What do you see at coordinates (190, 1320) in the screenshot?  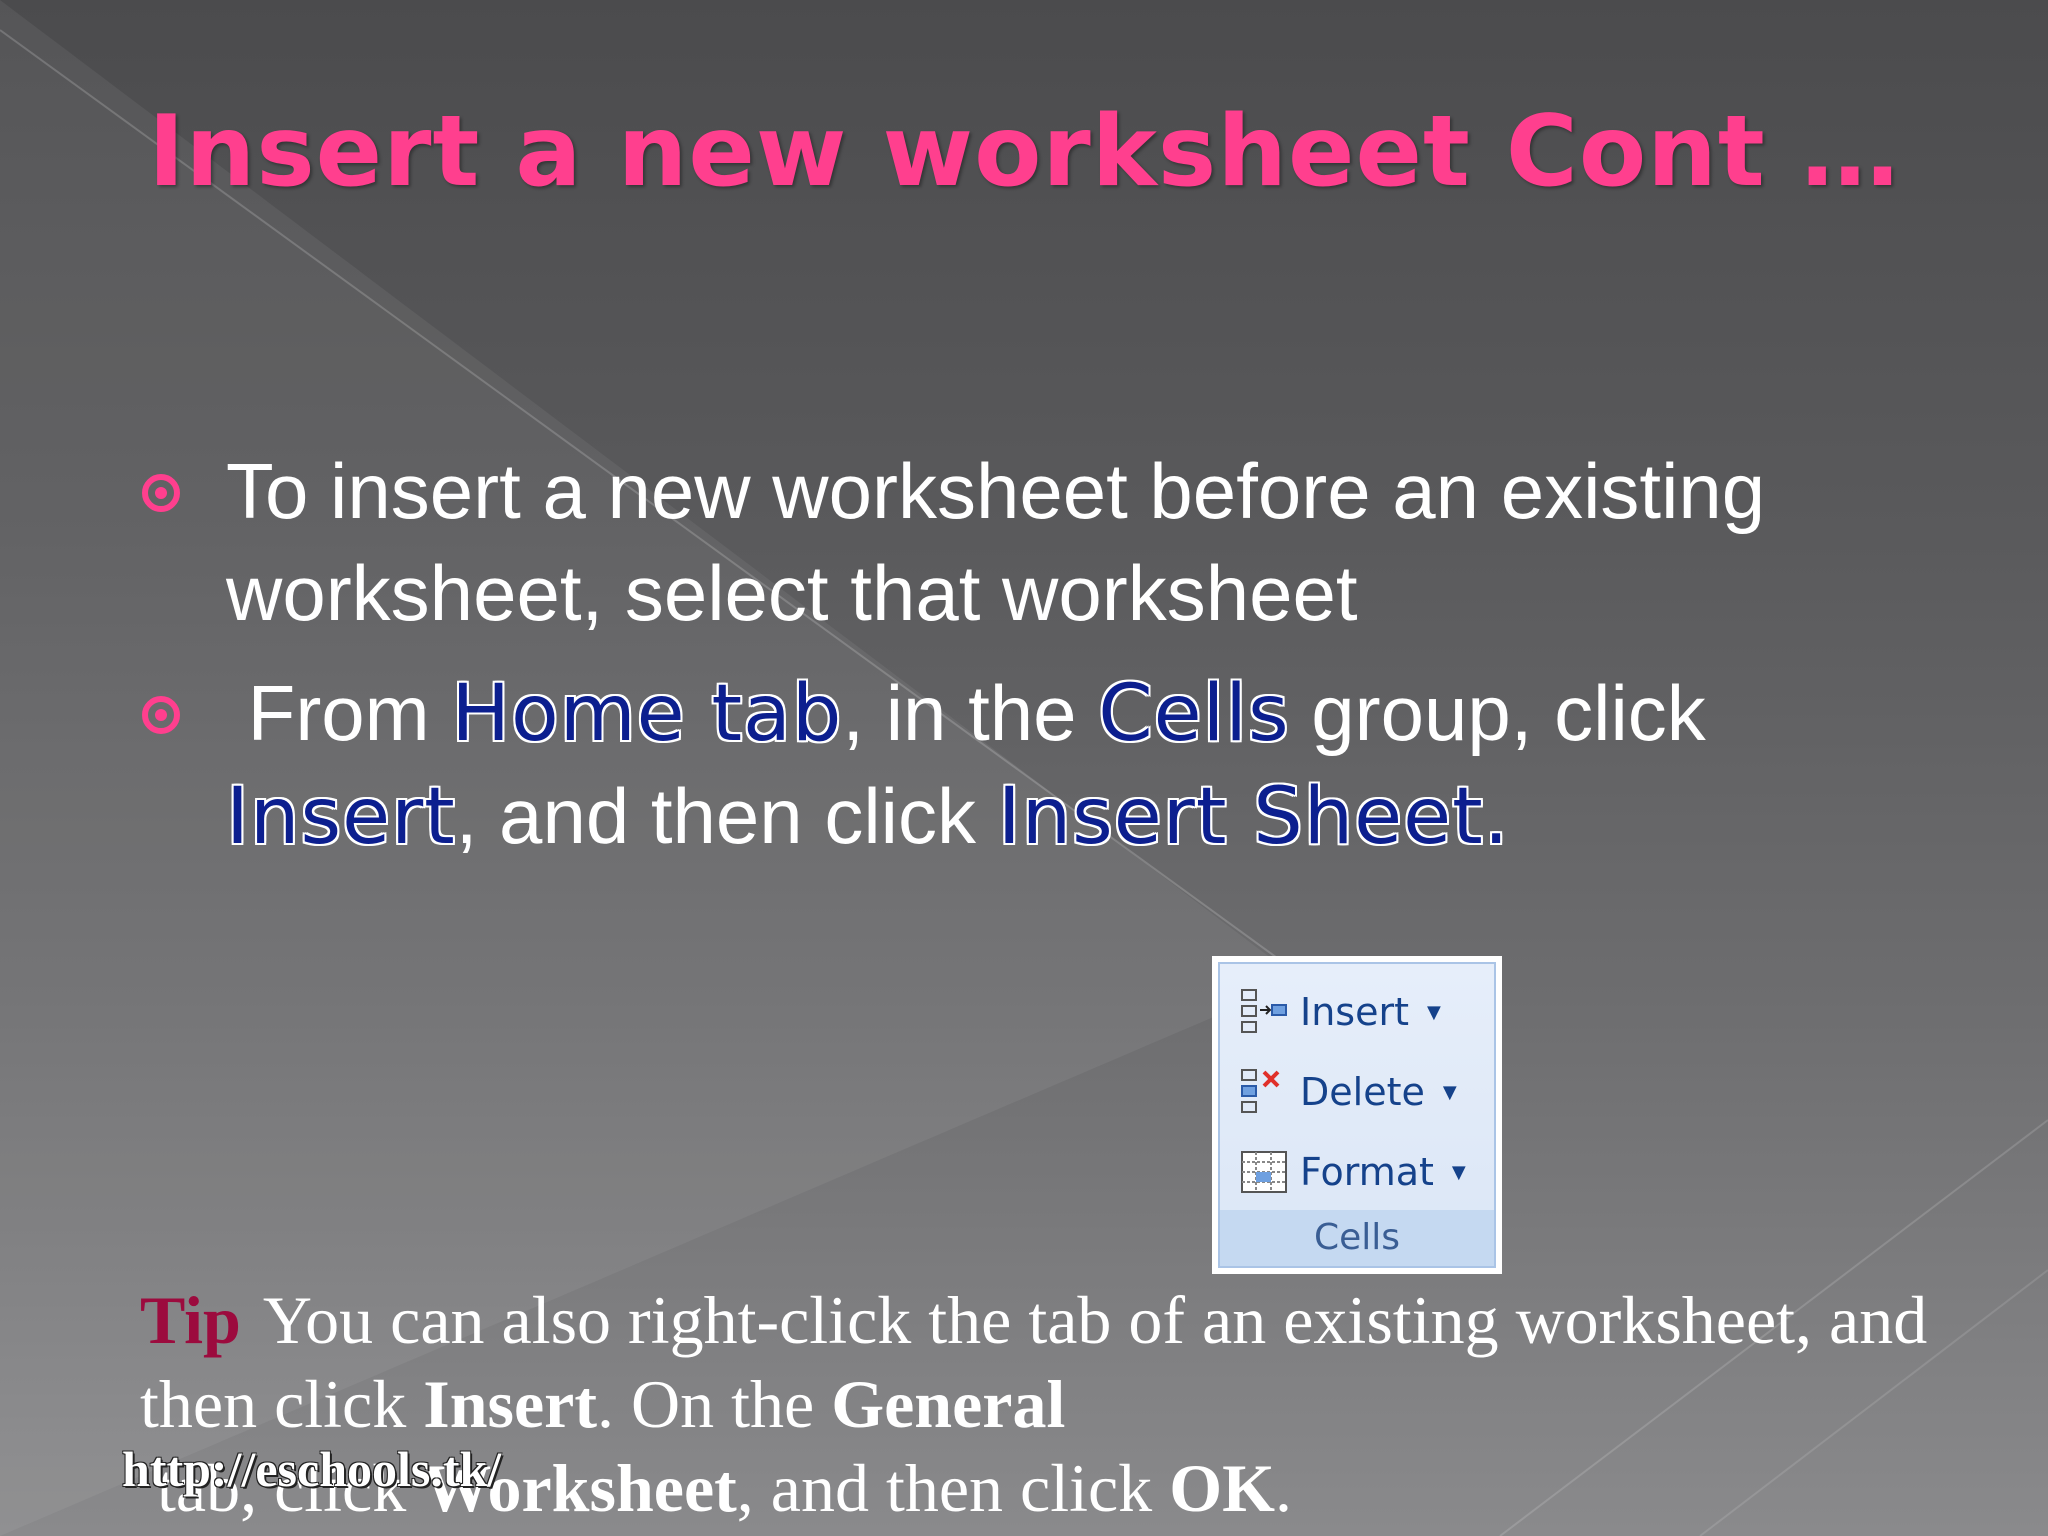 I see `tip-label: Tip` at bounding box center [190, 1320].